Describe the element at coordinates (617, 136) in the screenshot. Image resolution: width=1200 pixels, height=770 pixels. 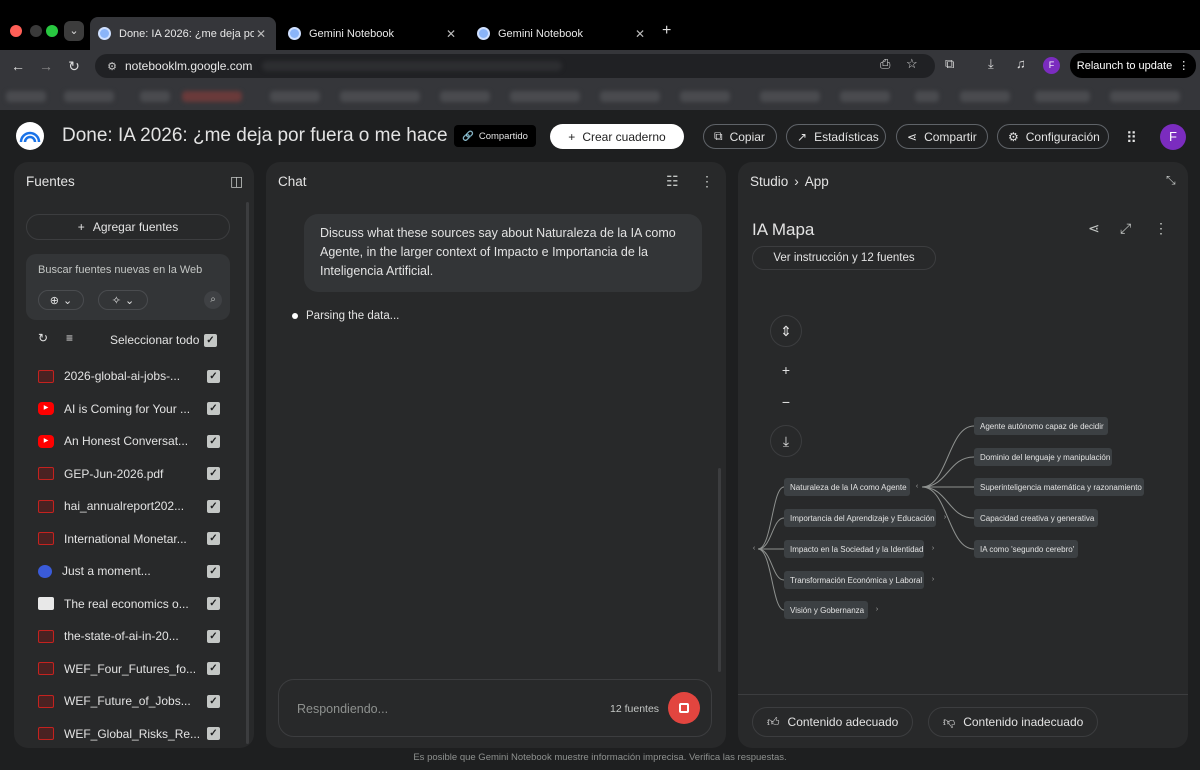
I see `create-notebook-button: + Crear cuaderno` at that location.